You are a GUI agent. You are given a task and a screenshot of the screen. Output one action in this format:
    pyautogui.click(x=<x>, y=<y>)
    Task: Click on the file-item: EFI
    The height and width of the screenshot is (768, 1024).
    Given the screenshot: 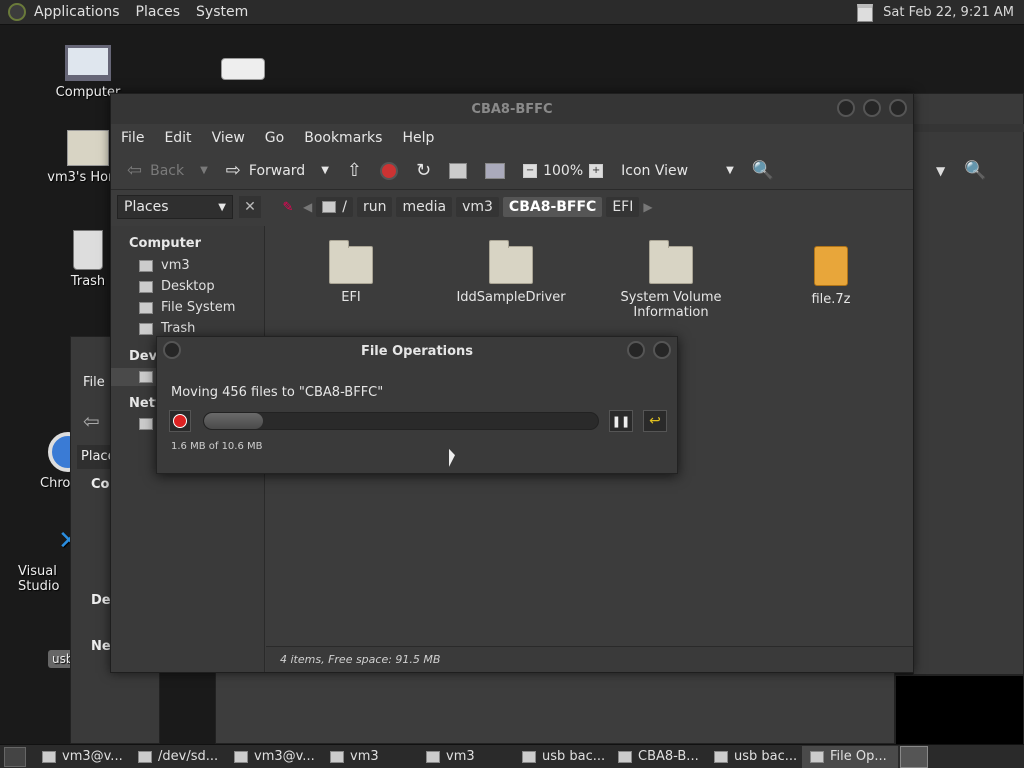 What is the action you would take?
    pyautogui.click(x=351, y=269)
    